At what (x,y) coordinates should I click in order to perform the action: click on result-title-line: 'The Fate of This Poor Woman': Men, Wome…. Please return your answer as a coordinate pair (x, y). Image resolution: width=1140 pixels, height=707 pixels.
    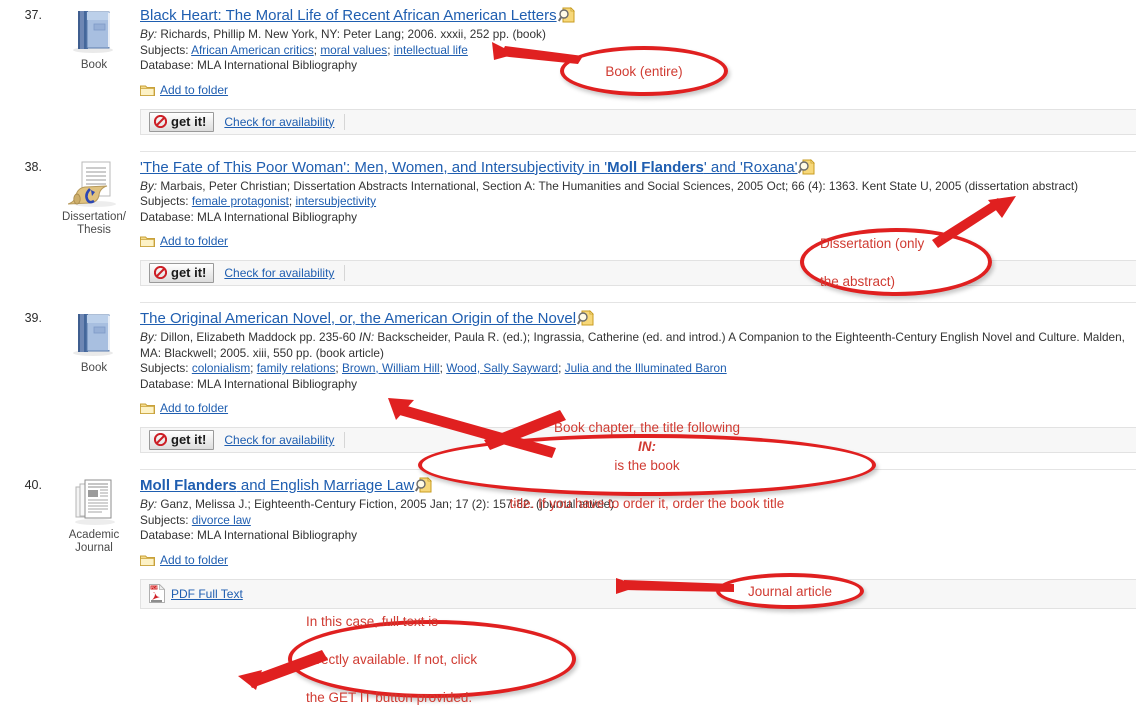
    Looking at the image, I should click on (638, 167).